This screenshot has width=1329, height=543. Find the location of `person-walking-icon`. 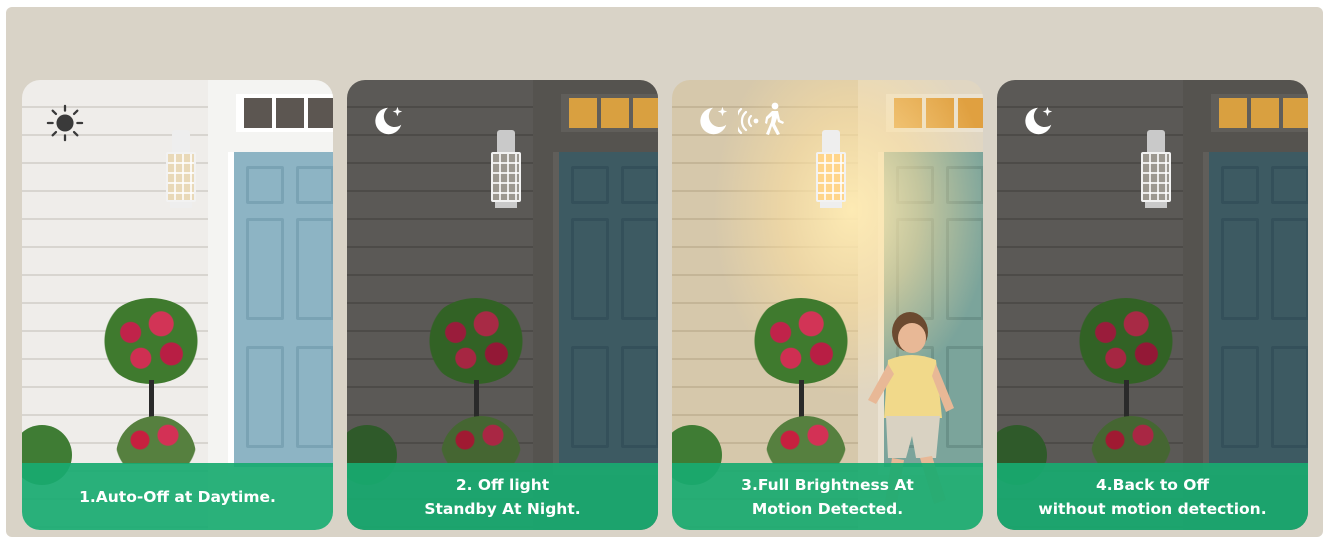

person-walking-icon is located at coordinates (774, 118).